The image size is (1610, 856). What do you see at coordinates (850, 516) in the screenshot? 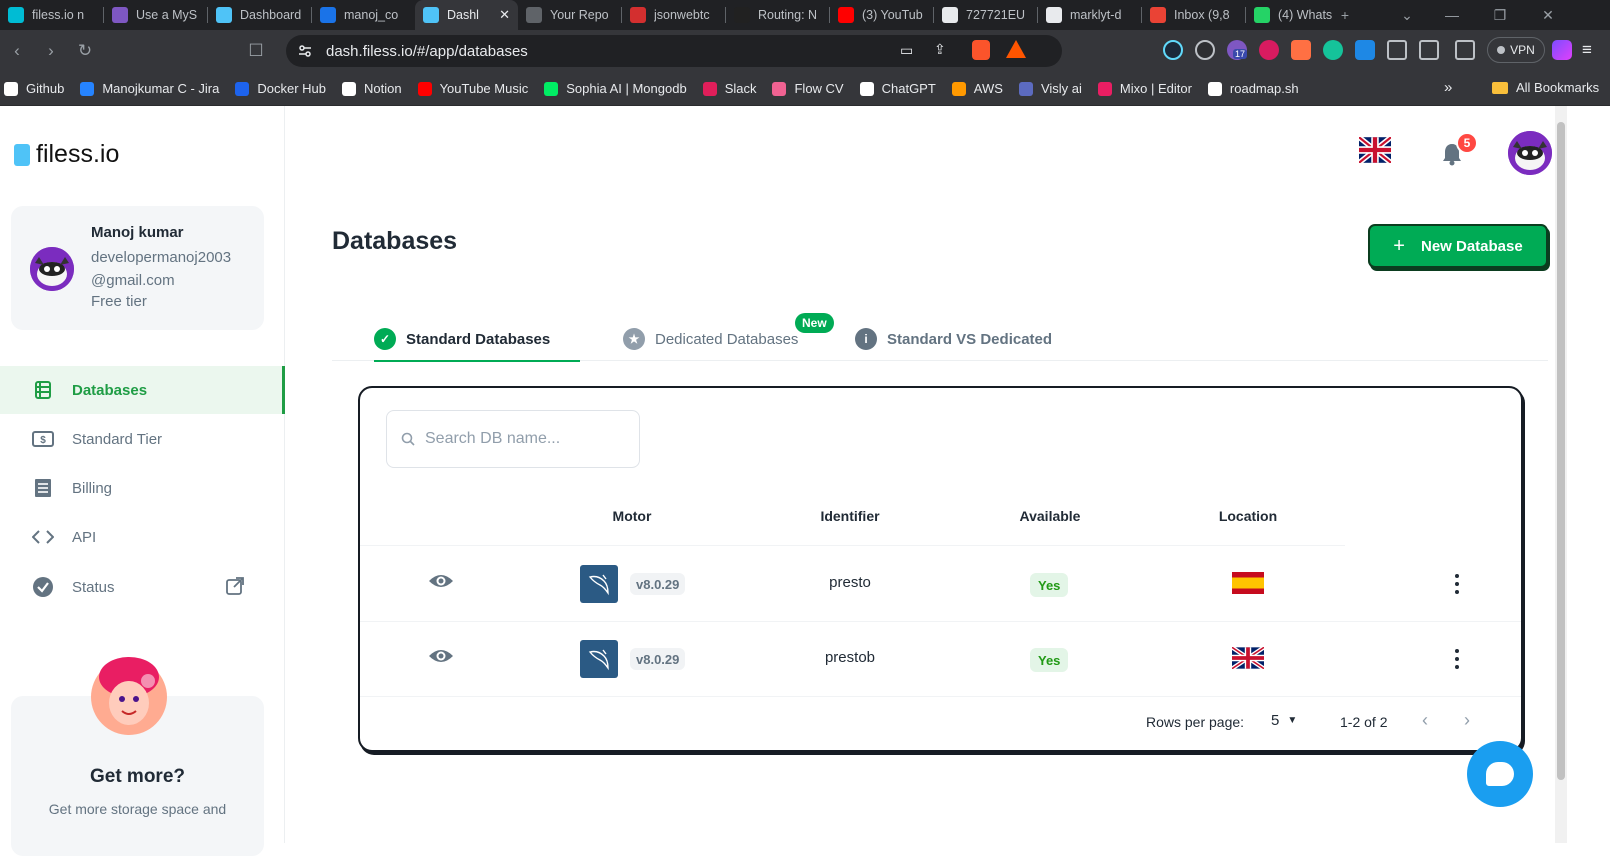
I see `column-header-identifier: Identifier` at bounding box center [850, 516].